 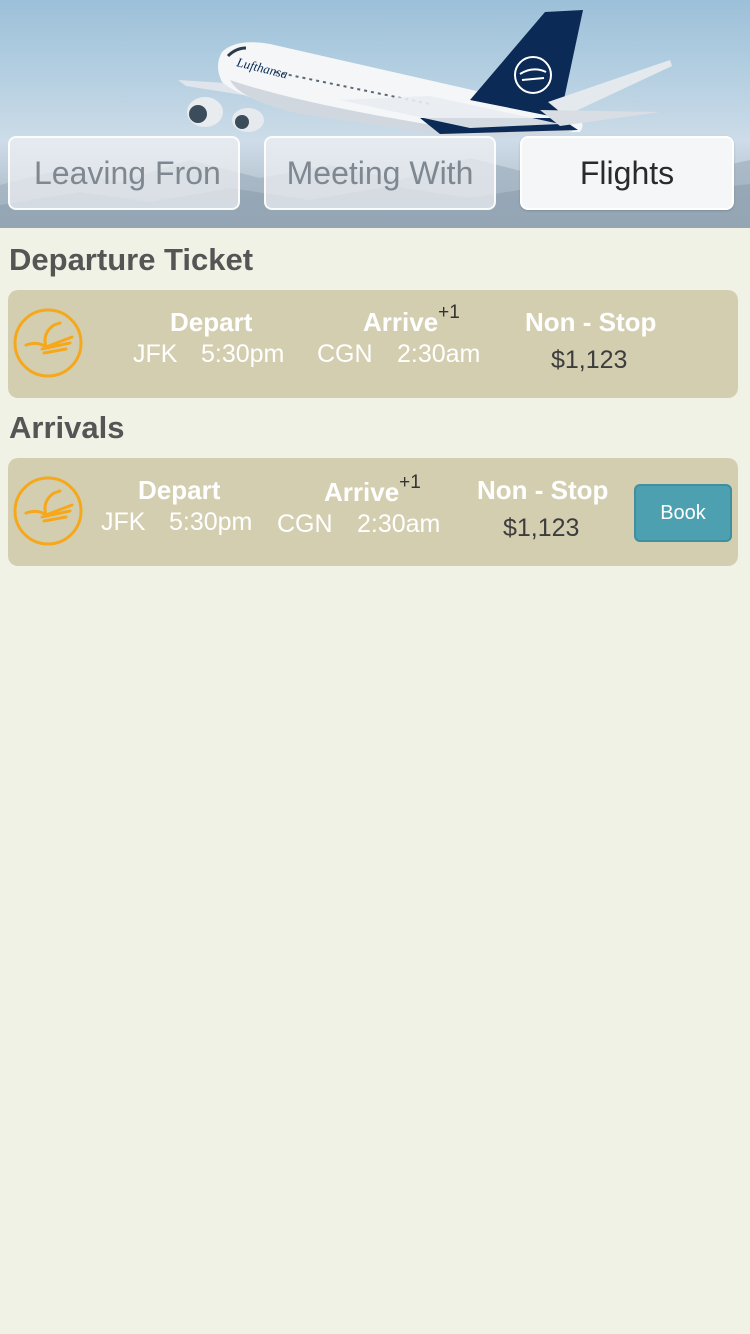 I want to click on book-button-label: Book, so click(x=683, y=512).